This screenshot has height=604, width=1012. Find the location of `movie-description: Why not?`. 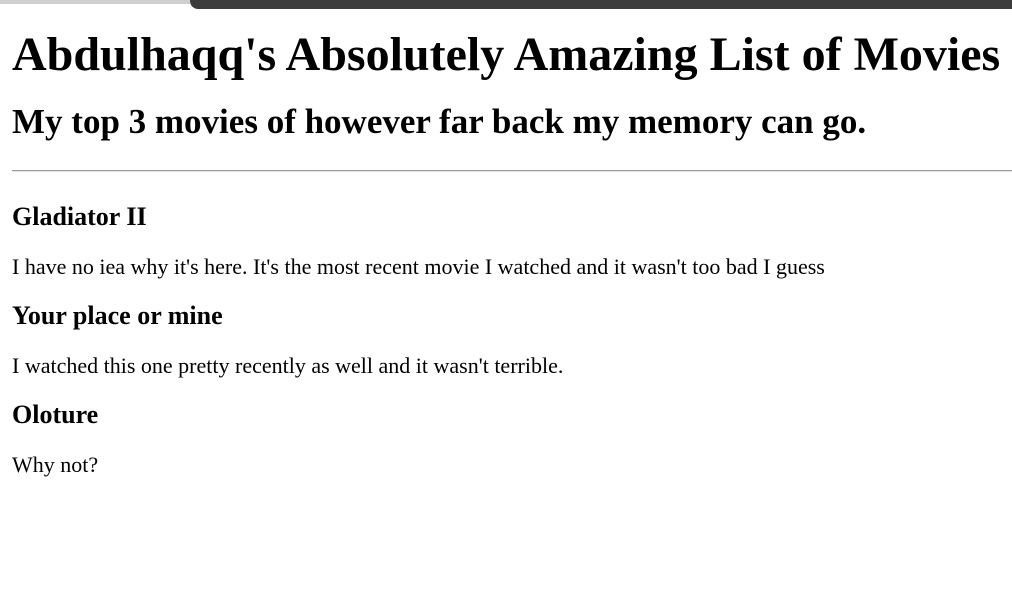

movie-description: Why not? is located at coordinates (55, 464).